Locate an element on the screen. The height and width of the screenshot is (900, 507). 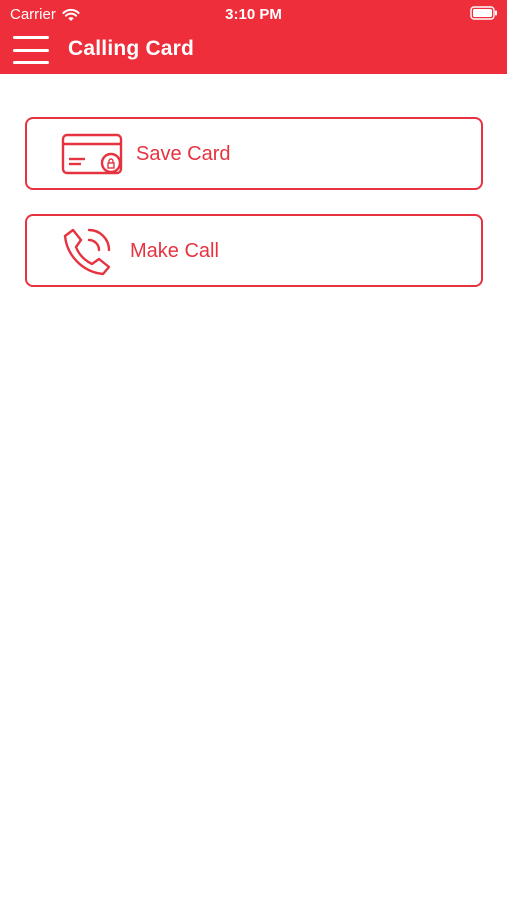
navigation-bar: Calling Card is located at coordinates (253, 51).